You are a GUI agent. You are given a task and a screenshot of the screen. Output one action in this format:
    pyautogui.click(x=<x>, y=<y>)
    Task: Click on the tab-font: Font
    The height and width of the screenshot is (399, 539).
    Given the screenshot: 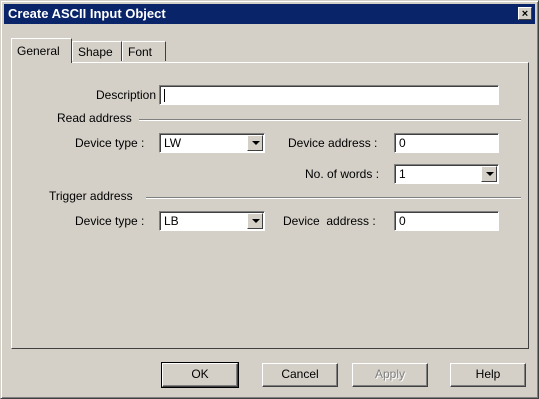 What is the action you would take?
    pyautogui.click(x=144, y=51)
    